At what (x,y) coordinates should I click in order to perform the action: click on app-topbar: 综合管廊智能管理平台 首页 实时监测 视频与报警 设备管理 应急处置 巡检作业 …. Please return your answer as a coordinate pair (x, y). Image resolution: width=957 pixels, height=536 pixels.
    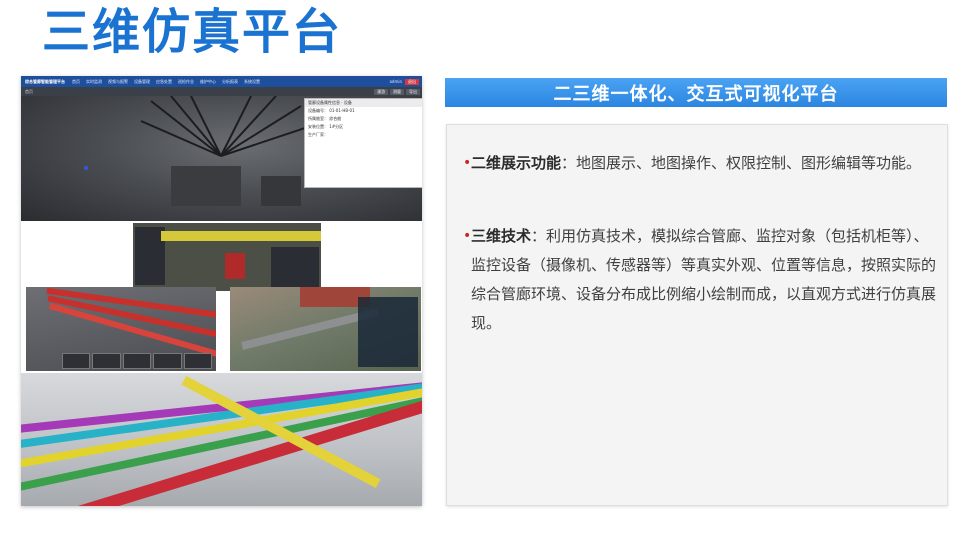
    Looking at the image, I should click on (221, 81).